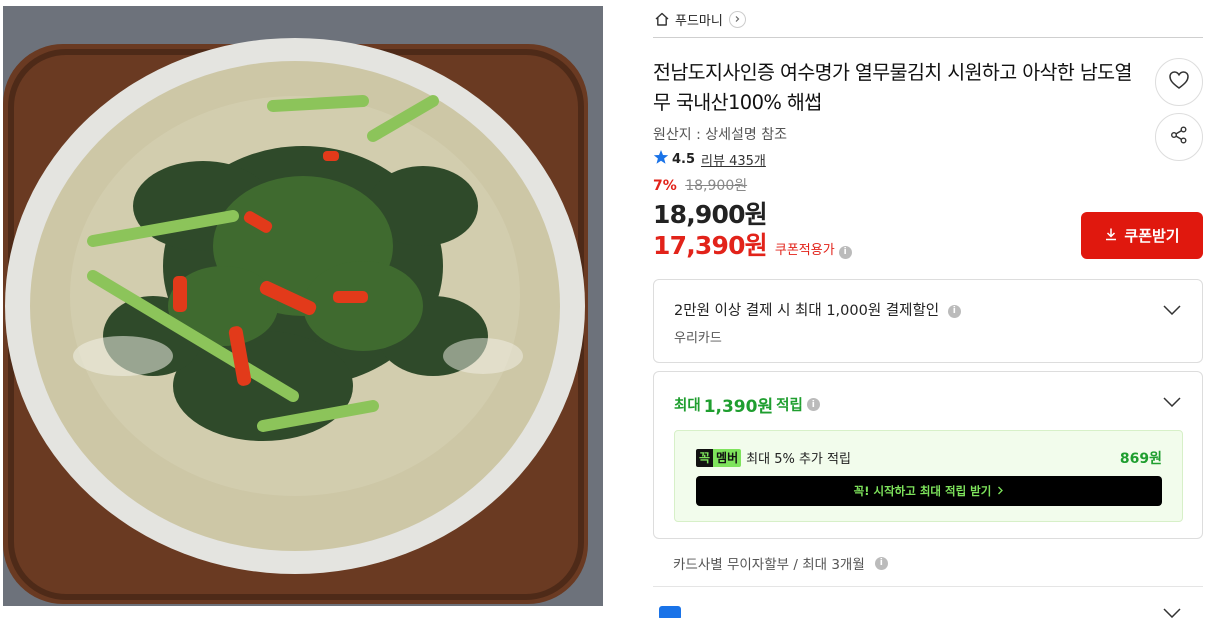 This screenshot has width=1225, height=618. I want to click on member-benefit-text: 최대 5% 추가 적립, so click(798, 459).